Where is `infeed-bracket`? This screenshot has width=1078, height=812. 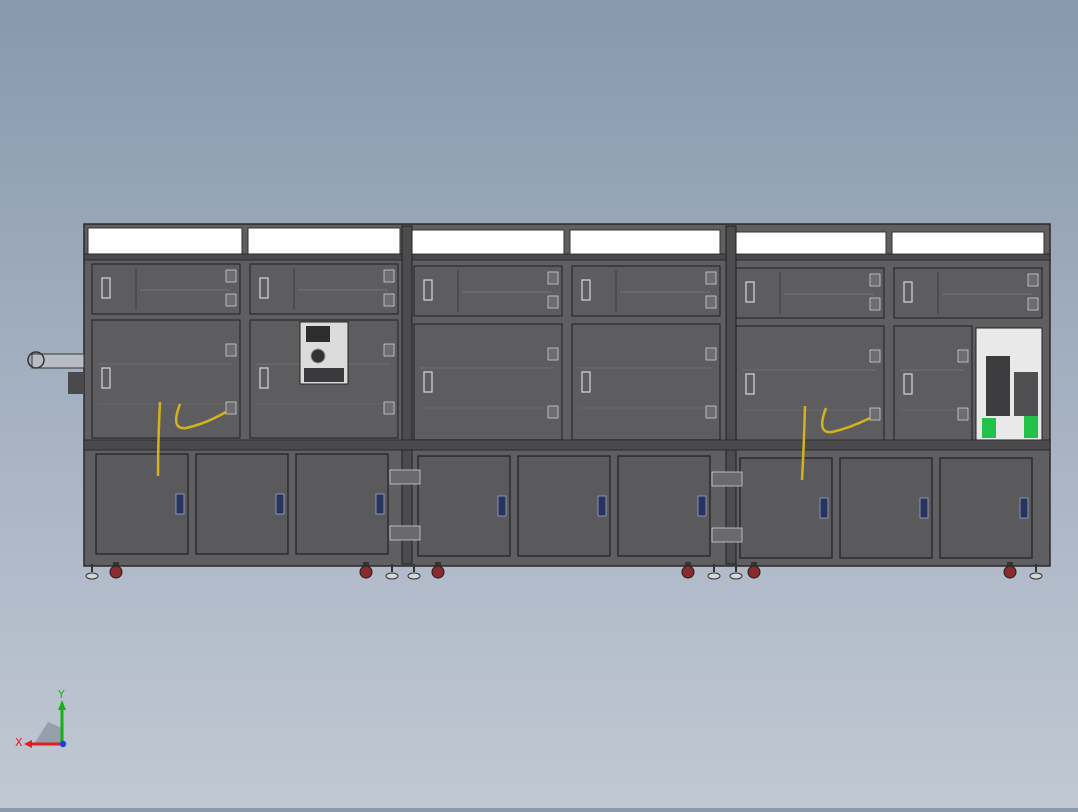 infeed-bracket is located at coordinates (76, 383).